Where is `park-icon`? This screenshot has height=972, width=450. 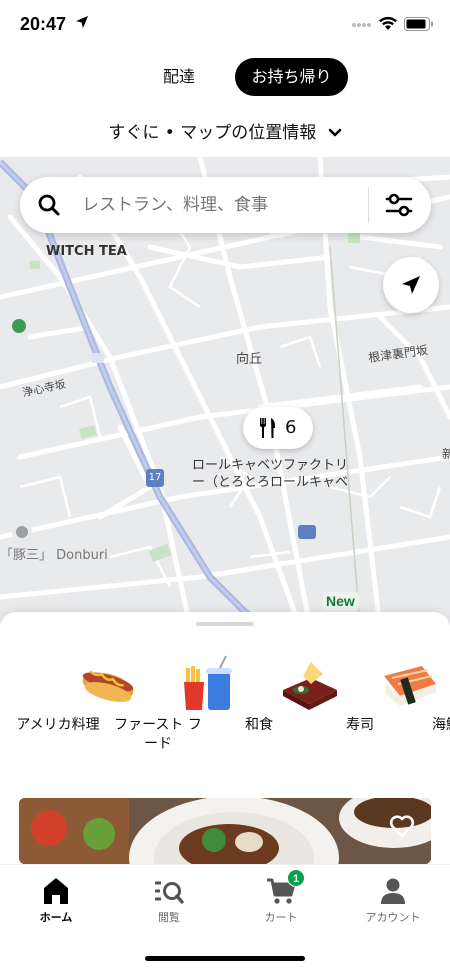
park-icon is located at coordinates (19, 326).